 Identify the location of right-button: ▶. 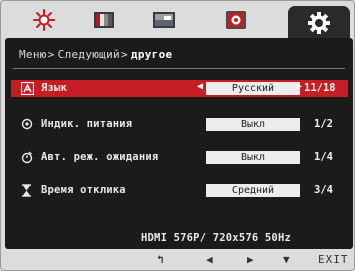
(250, 259).